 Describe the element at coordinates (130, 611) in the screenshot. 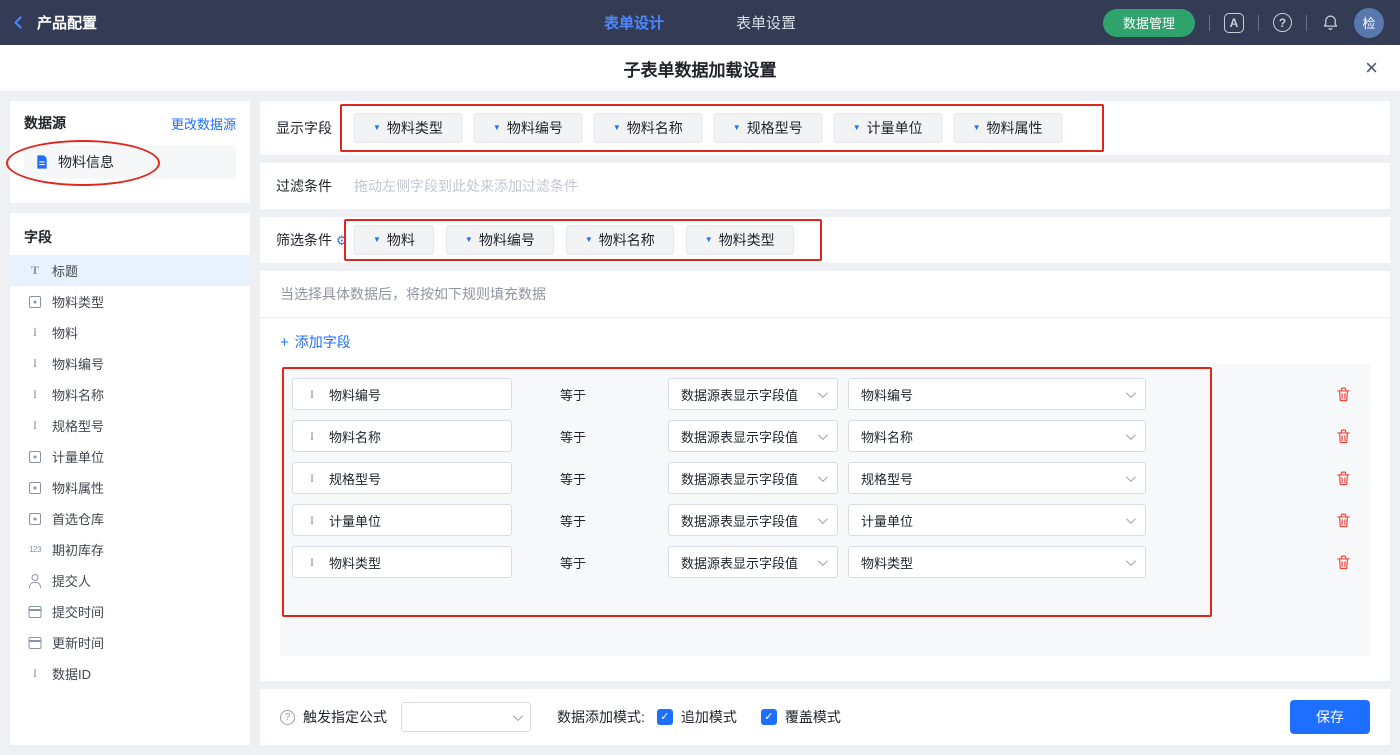

I see `sidebar-field-item: 提交时间` at that location.